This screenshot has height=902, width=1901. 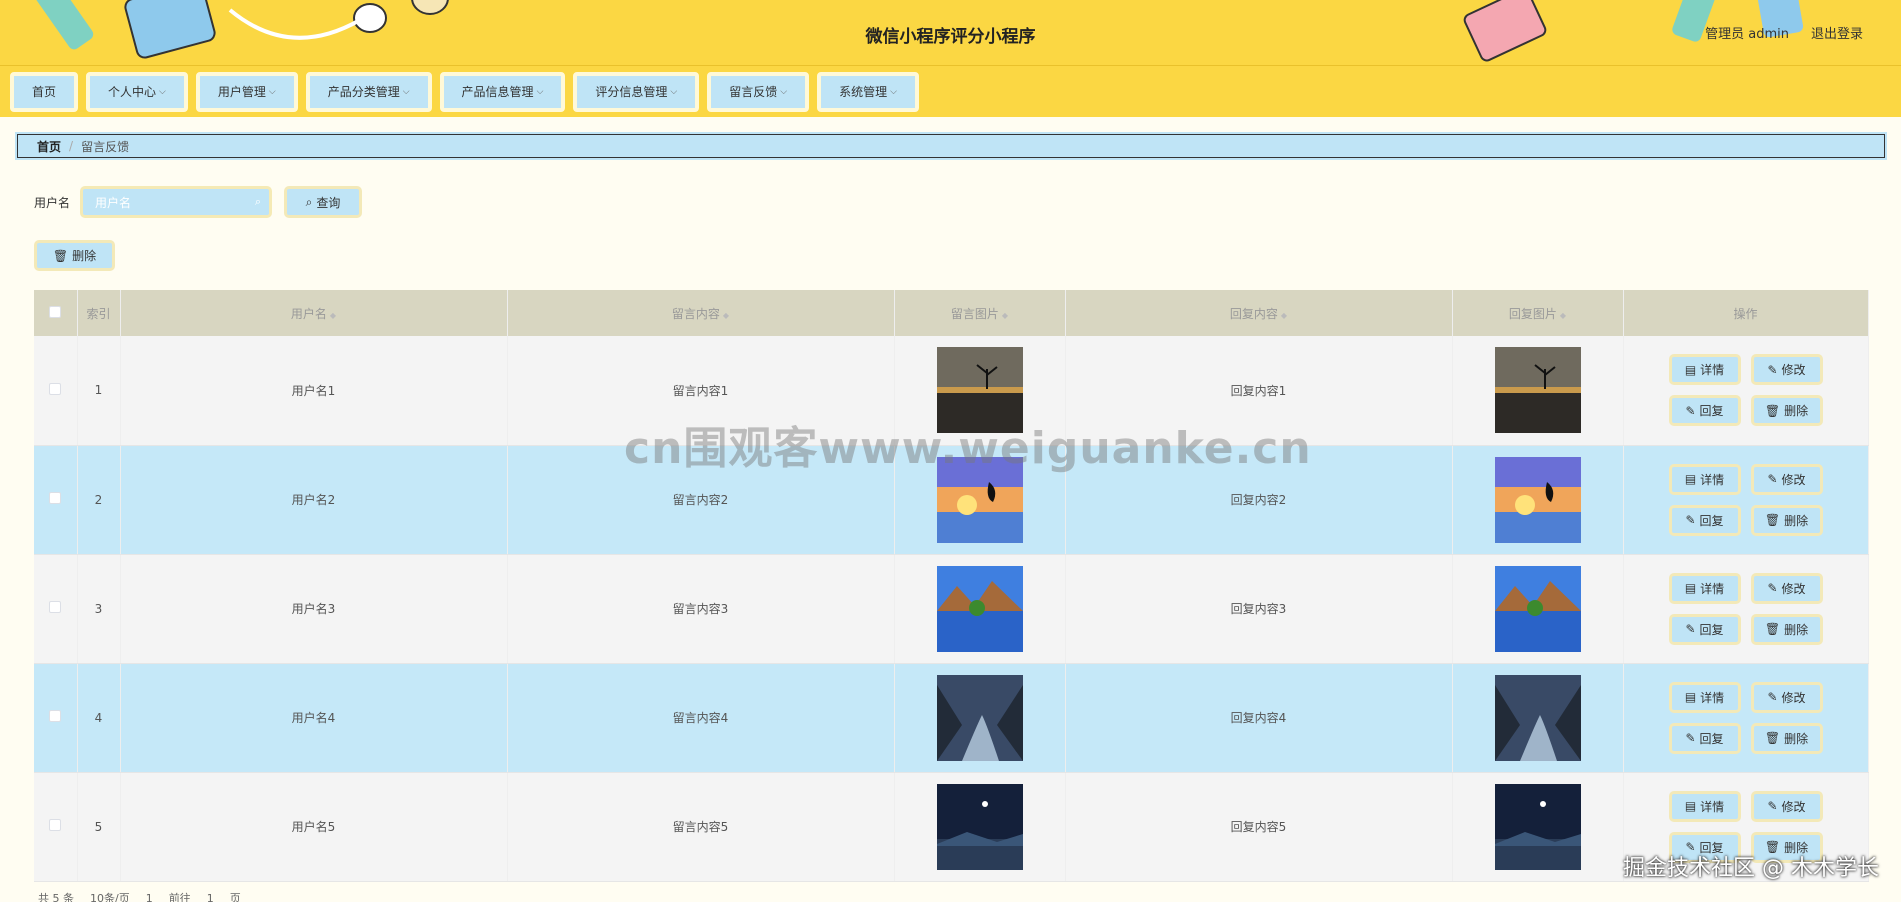 What do you see at coordinates (241, 92) in the screenshot?
I see `nav-label: 用户管理` at bounding box center [241, 92].